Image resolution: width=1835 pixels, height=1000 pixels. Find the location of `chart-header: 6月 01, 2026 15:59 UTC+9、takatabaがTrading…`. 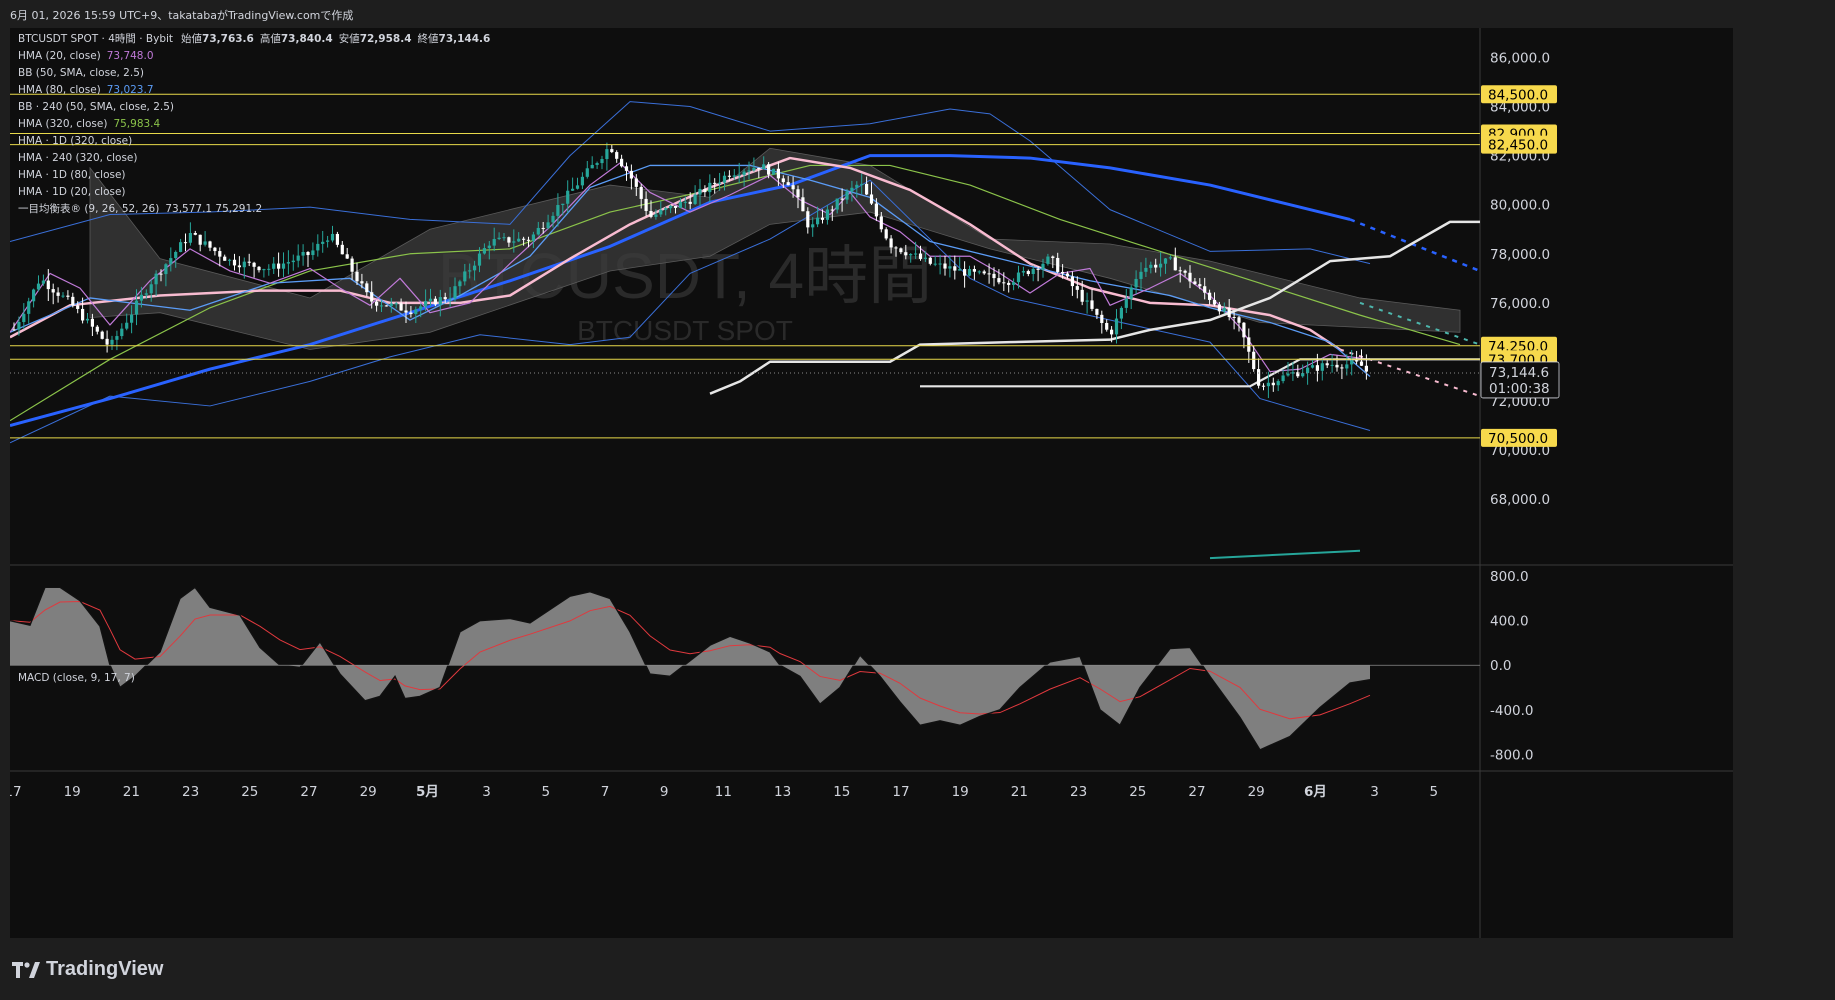

chart-header: 6月 01, 2026 15:59 UTC+9、takatabaがTrading… is located at coordinates (917, 14).